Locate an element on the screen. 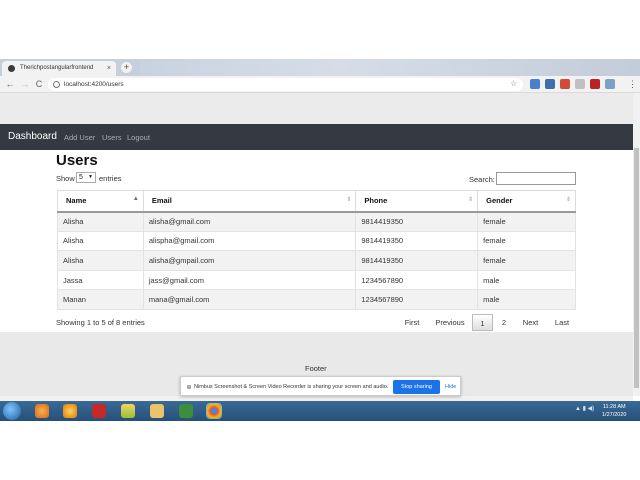 This screenshot has height=480, width=640. pagination-page-1: 1 is located at coordinates (482, 322).